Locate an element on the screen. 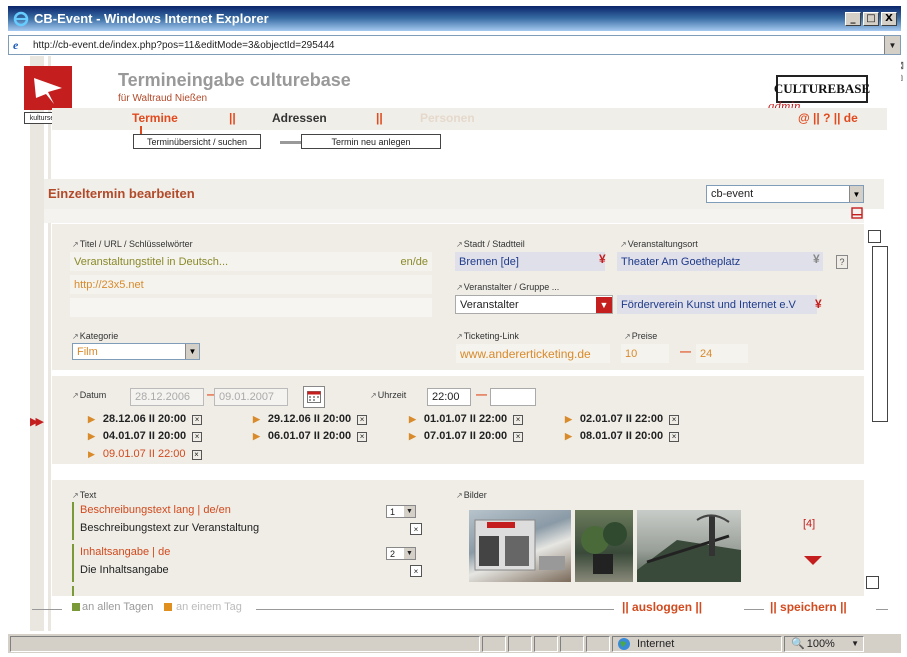  url-value: http://23x5.net is located at coordinates (109, 284).